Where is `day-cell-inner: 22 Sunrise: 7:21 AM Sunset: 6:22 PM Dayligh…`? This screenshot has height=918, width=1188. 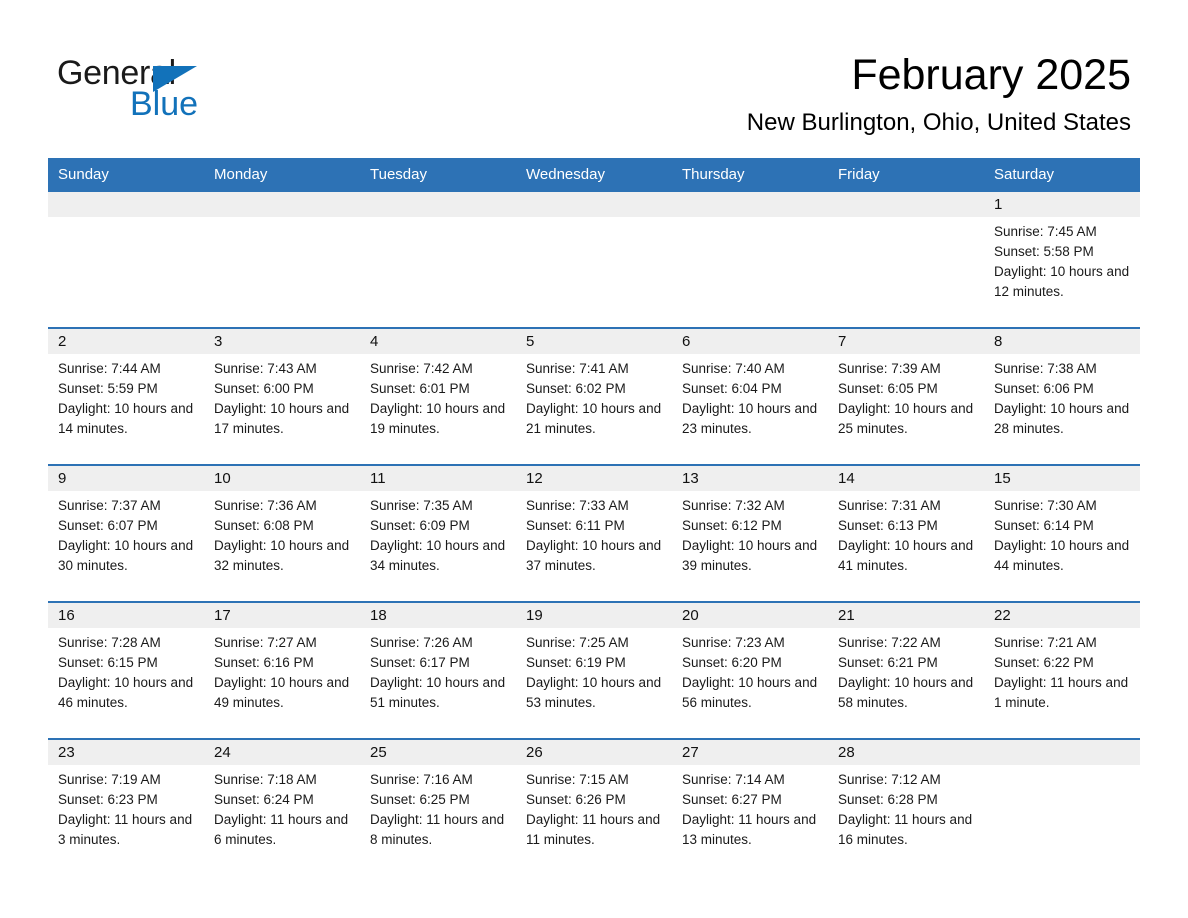
day-cell-inner: 22 Sunrise: 7:21 AM Sunset: 6:22 PM Dayligh… is located at coordinates (1062, 670).